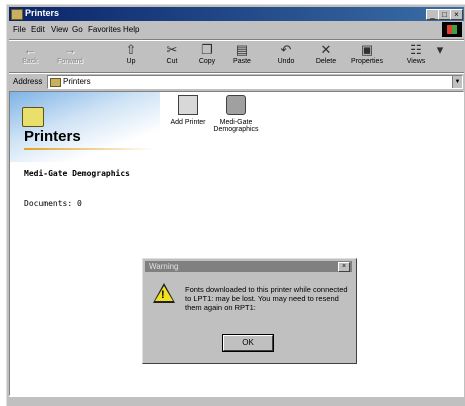  I want to click on forward-label: Forward, so click(70, 61).